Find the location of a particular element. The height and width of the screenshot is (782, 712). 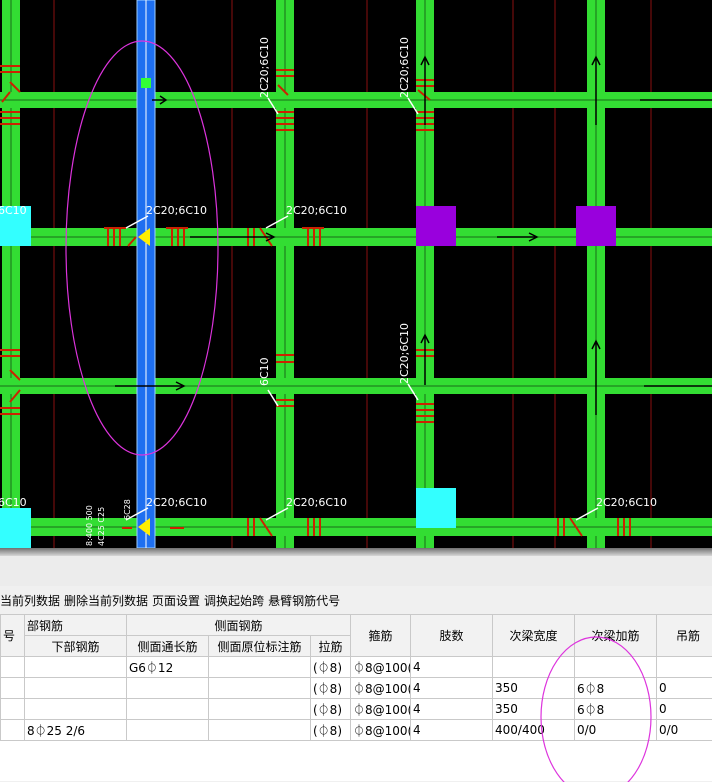

beam-label: 4C25 C25 is located at coordinates (101, 526).